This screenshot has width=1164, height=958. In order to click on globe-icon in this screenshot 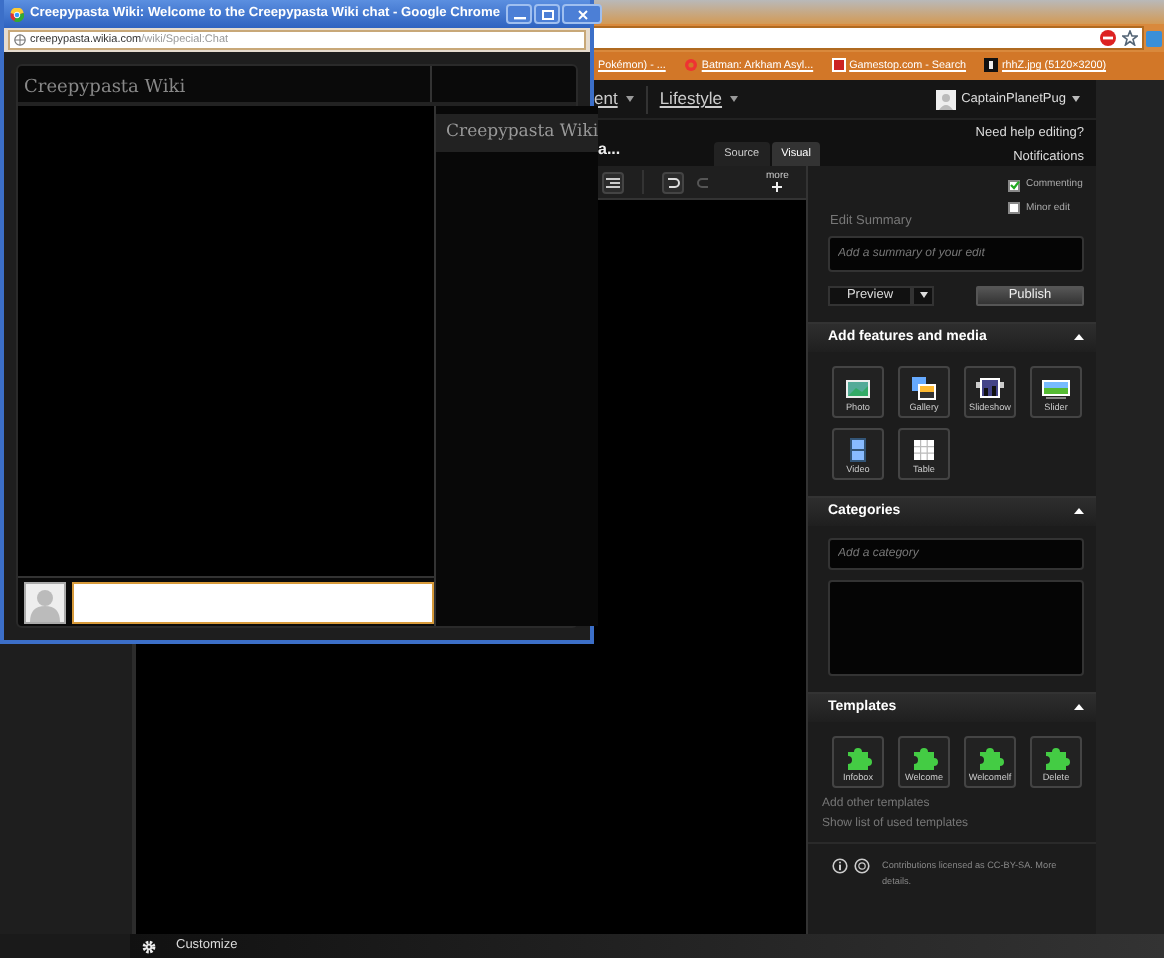, I will do `click(20, 40)`.